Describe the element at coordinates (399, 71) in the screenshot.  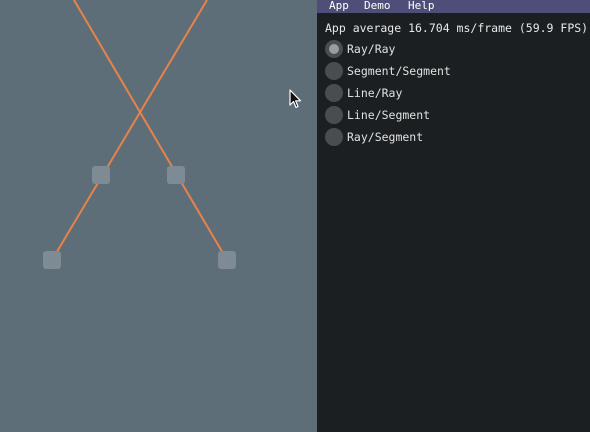
I see `radio-label: Segment/Segment` at that location.